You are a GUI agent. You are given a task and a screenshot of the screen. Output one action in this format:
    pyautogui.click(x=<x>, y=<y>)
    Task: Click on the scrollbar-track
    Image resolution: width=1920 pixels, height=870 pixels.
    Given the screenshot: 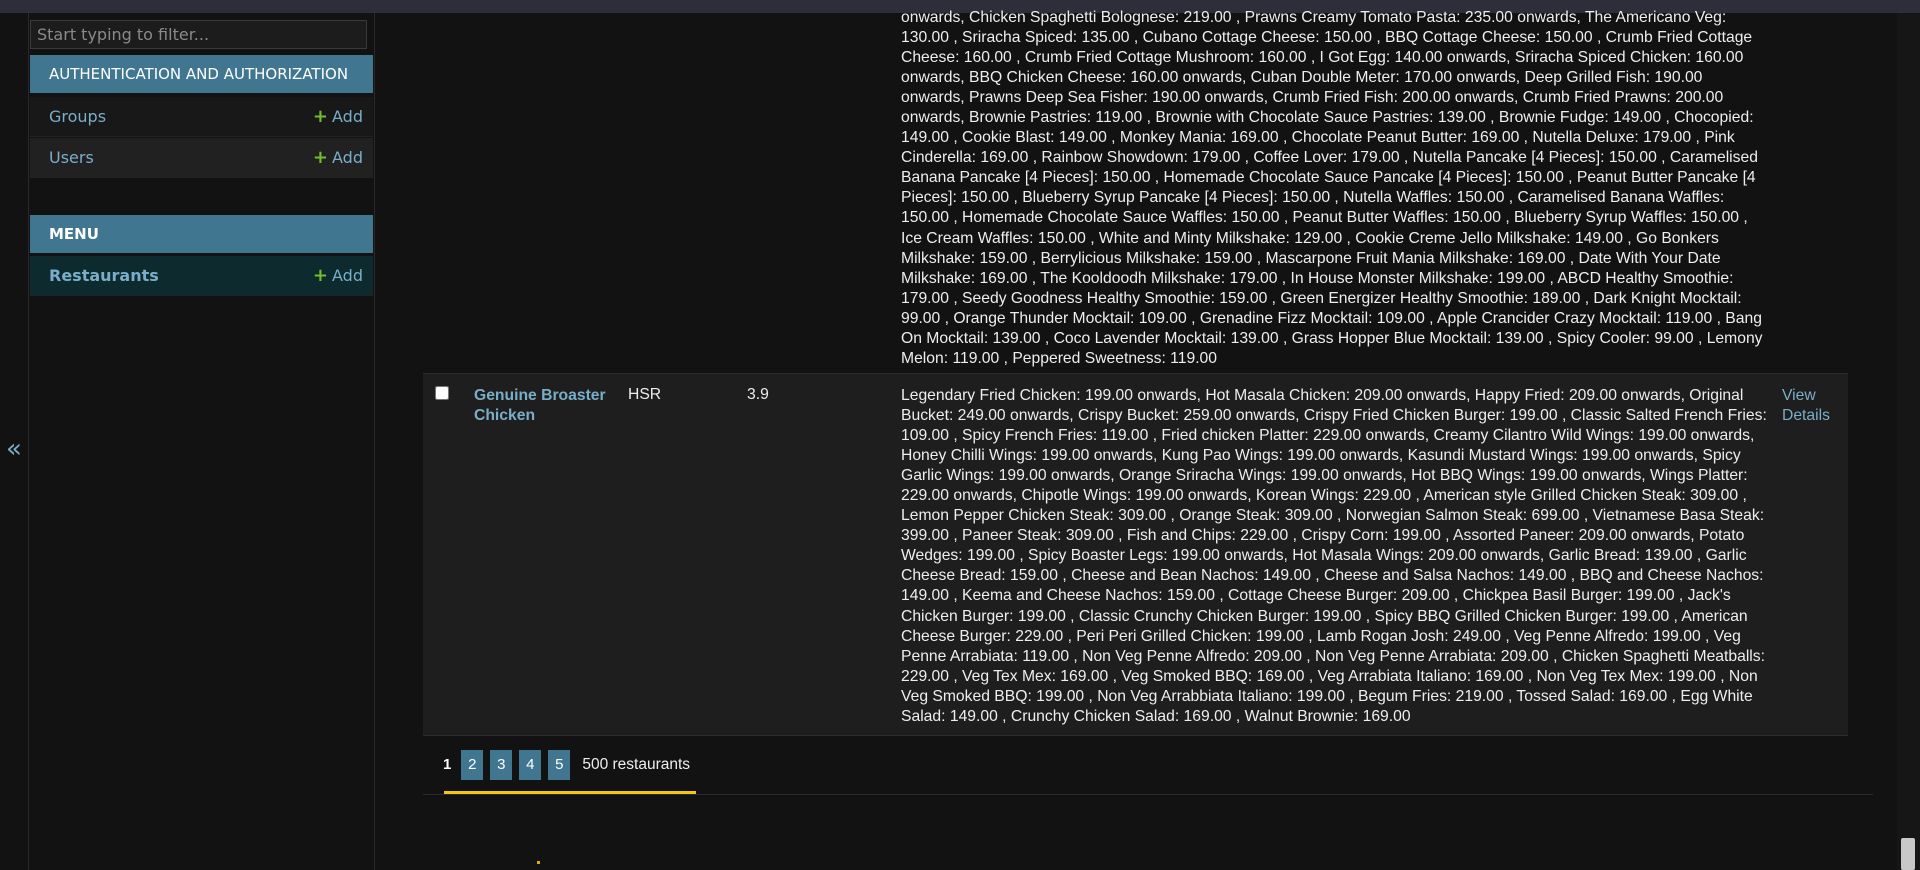 What is the action you would take?
    pyautogui.click(x=1908, y=441)
    